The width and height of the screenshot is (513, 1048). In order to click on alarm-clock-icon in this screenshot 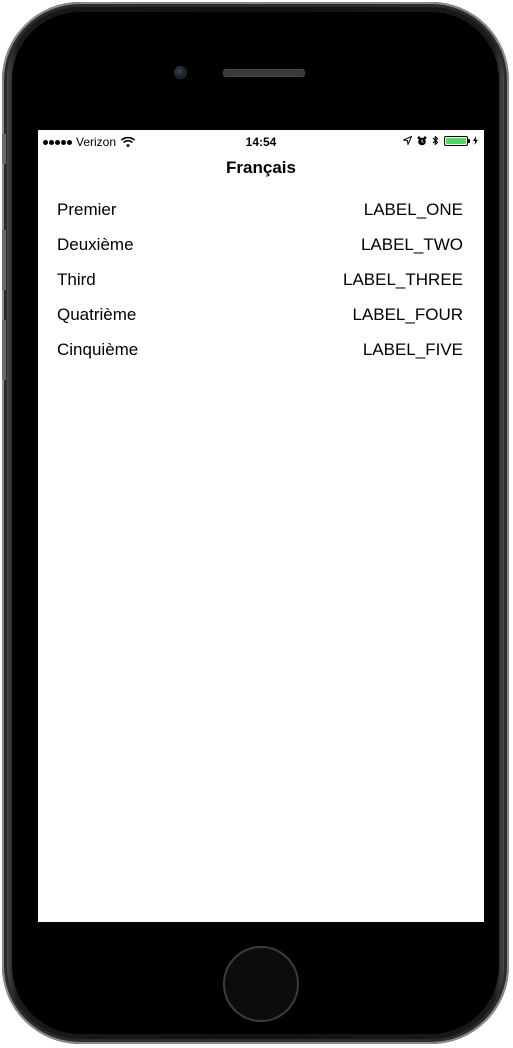, I will do `click(422, 140)`.